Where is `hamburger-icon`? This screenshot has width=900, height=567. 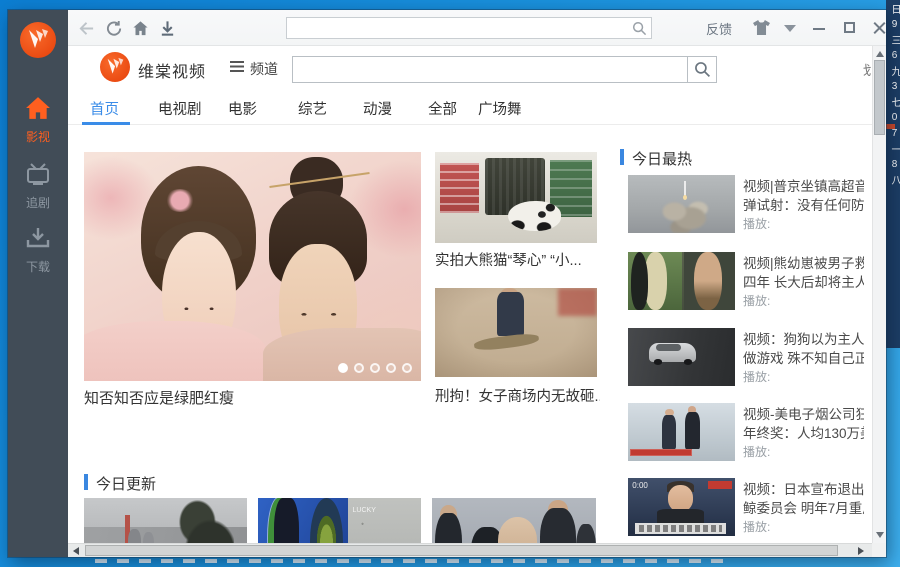 hamburger-icon is located at coordinates (237, 66).